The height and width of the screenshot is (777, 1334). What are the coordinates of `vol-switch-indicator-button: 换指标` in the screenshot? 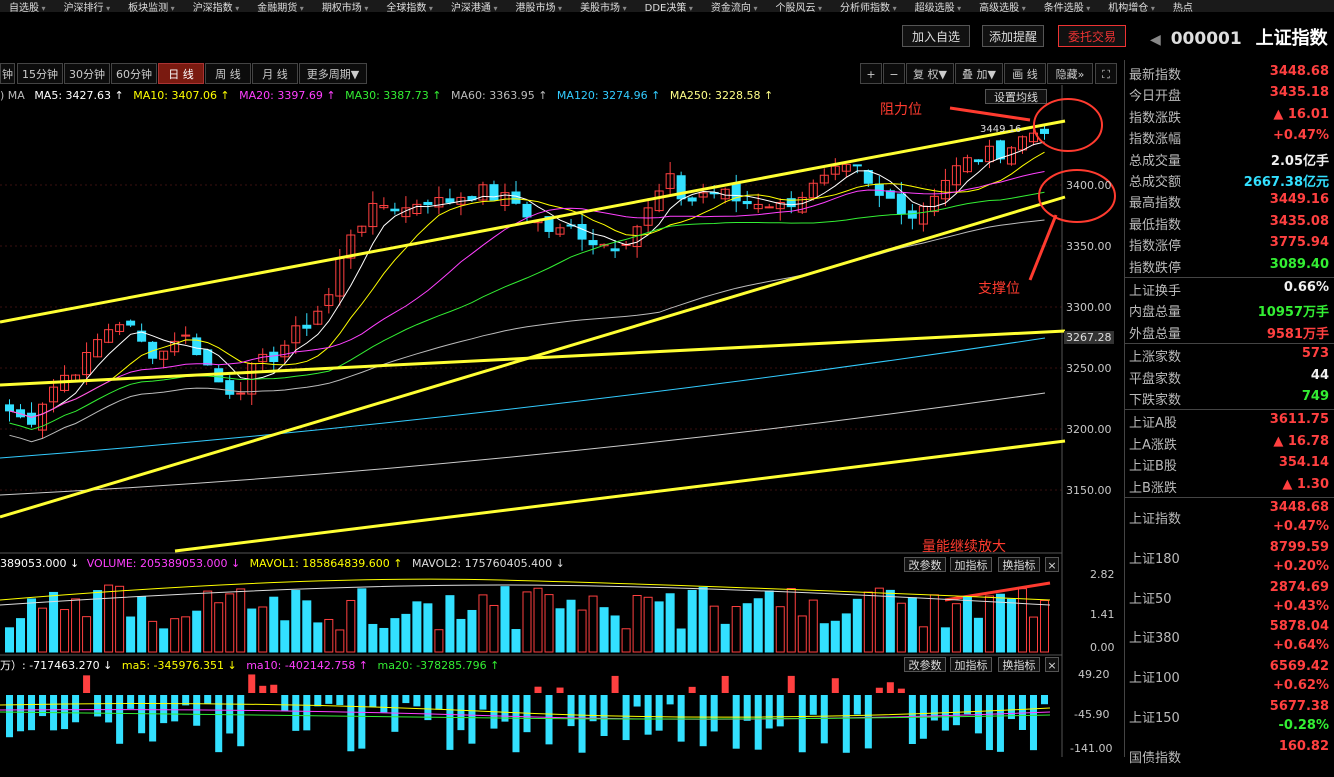 It's located at (1019, 564).